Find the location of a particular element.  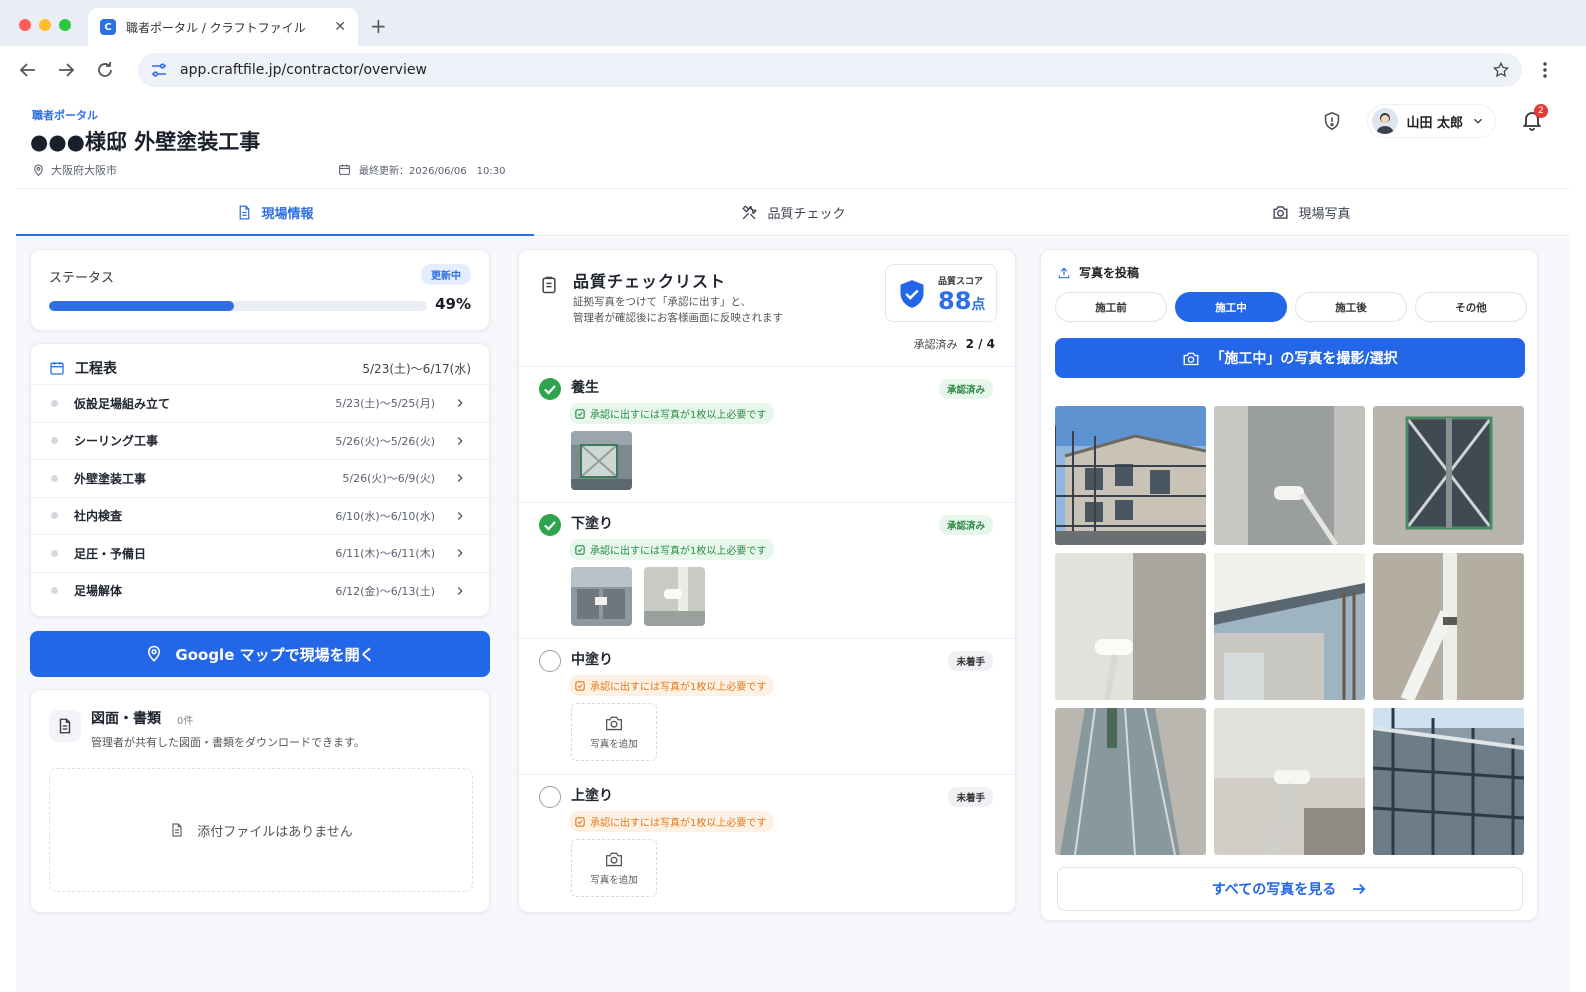

browser-tab: C 職者ポータル / クラフトファイル ✕ is located at coordinates (223, 27).